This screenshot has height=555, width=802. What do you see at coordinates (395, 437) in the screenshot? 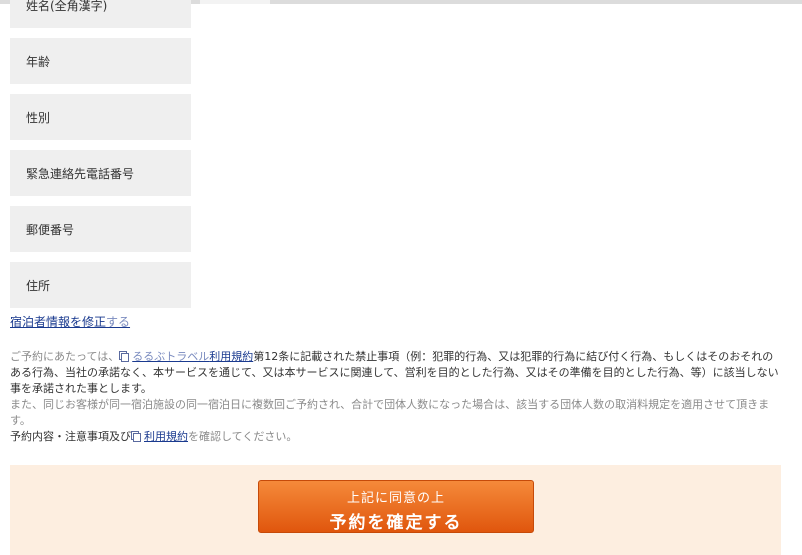
I see `terms-paragraph-3: 予約内容・注意事項及び 利用規約を確認してください。` at bounding box center [395, 437].